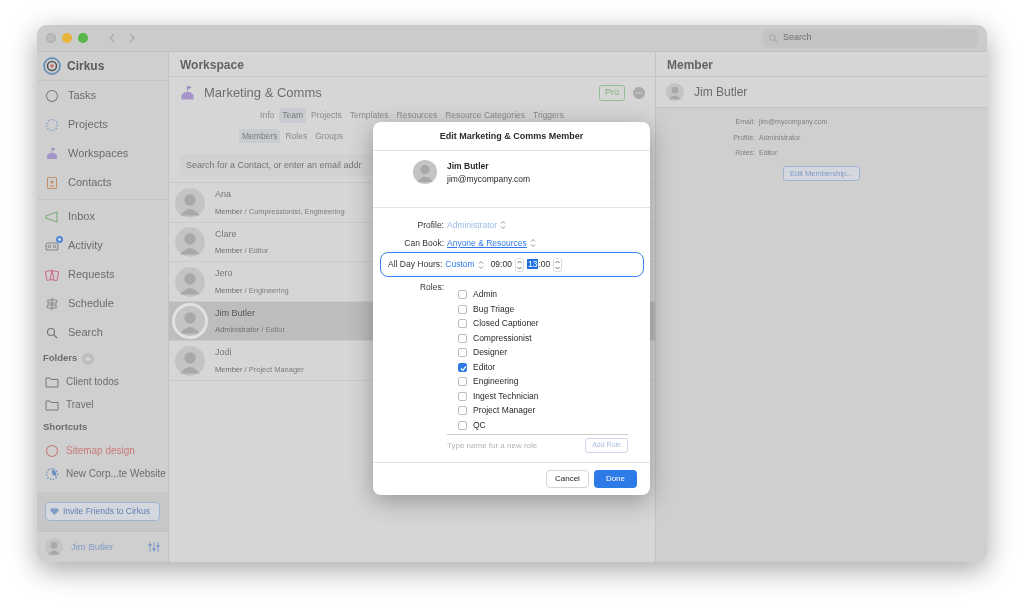 The height and width of the screenshot is (611, 1024). Describe the element at coordinates (639, 93) in the screenshot. I see `more-icon` at that location.